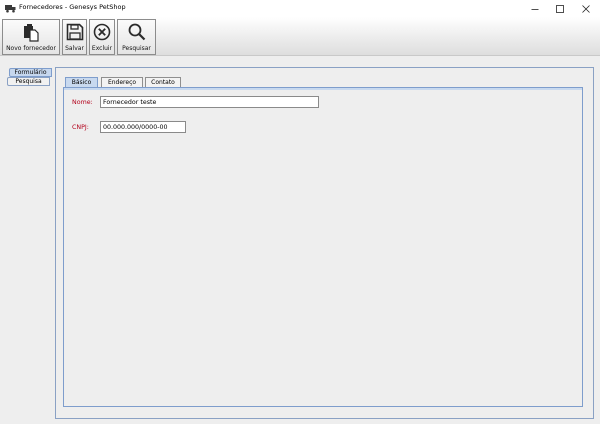 The width and height of the screenshot is (600, 424). What do you see at coordinates (82, 102) in the screenshot?
I see `name-label: Nome:` at bounding box center [82, 102].